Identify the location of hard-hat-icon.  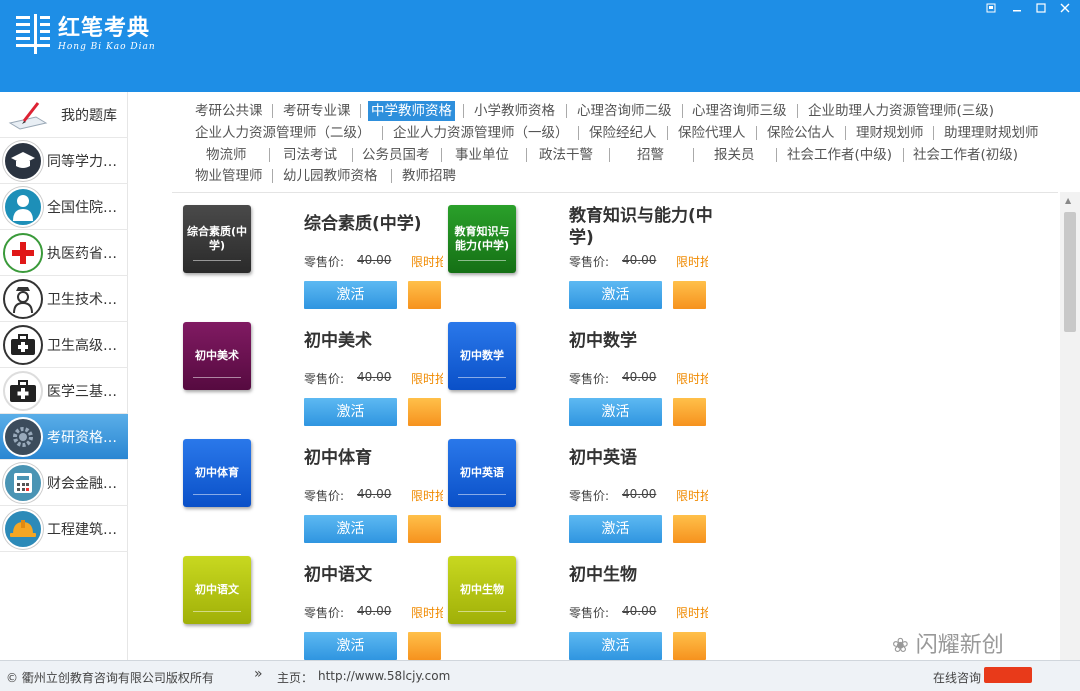
(23, 528).